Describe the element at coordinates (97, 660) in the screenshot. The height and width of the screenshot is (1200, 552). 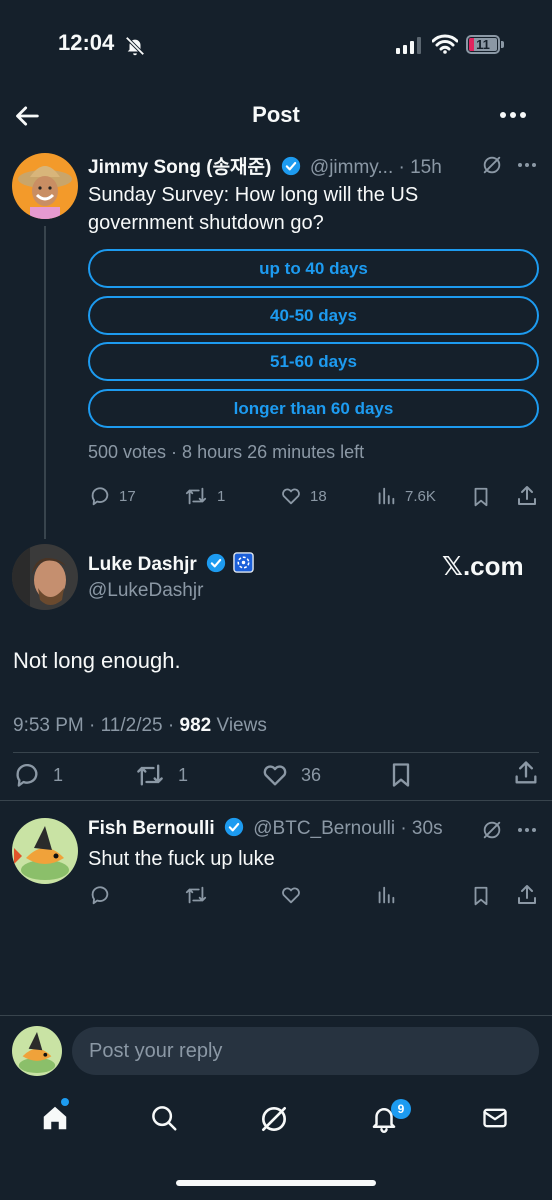
I see `main-post-text: Not long enough.` at that location.